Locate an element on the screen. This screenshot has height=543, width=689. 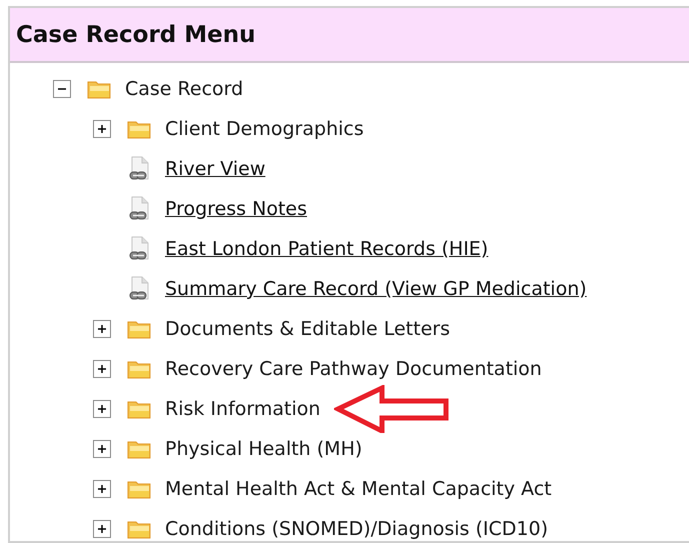
folder-label: Mental Health Act & Mental Capacity Act is located at coordinates (358, 489).